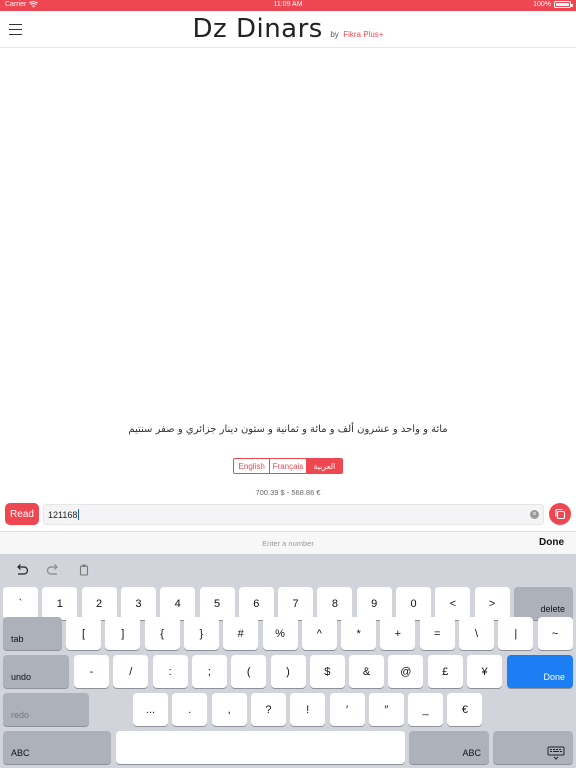 The width and height of the screenshot is (576, 768). I want to click on status-bar: Carrier 11:09 AM 100%, so click(288, 5).